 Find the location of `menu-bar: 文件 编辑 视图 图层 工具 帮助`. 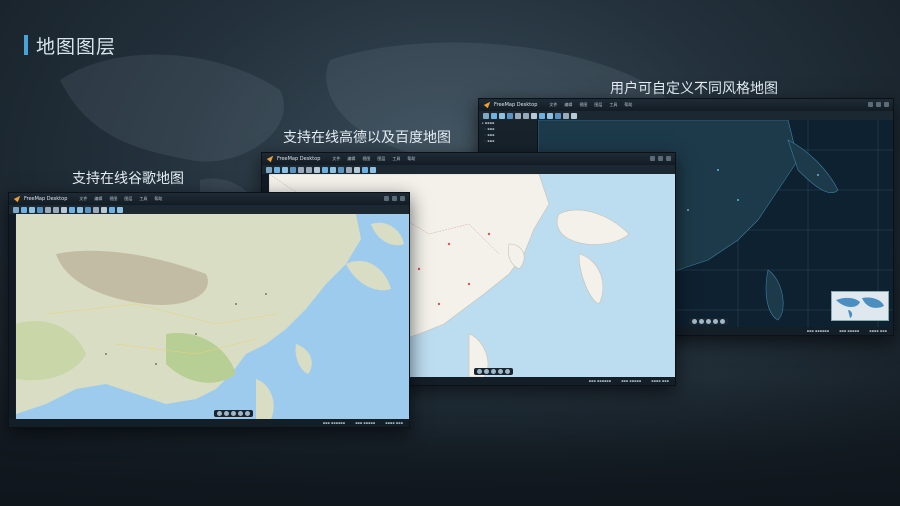

menu-bar: 文件 编辑 视图 图层 工具 帮助 is located at coordinates (373, 159).